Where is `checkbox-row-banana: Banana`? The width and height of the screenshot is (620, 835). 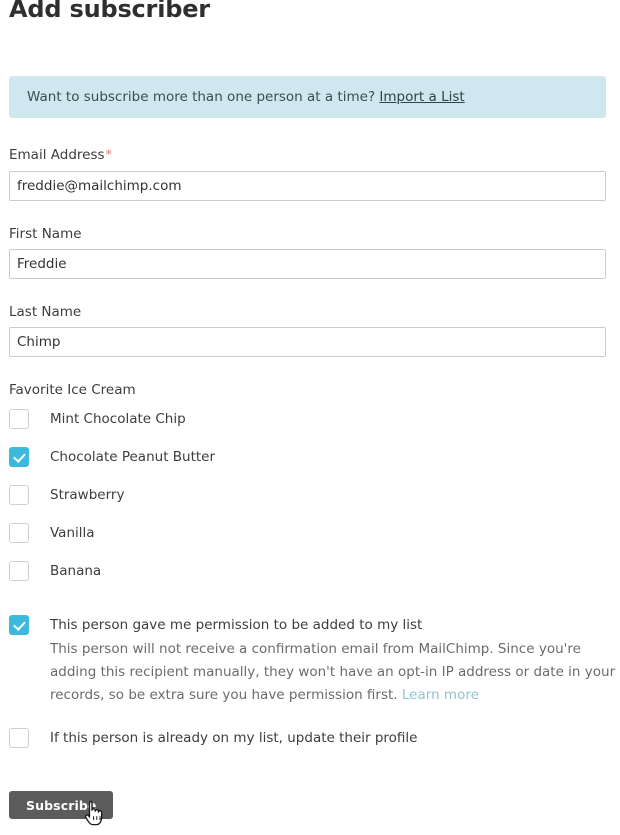
checkbox-row-banana: Banana is located at coordinates (307, 580).